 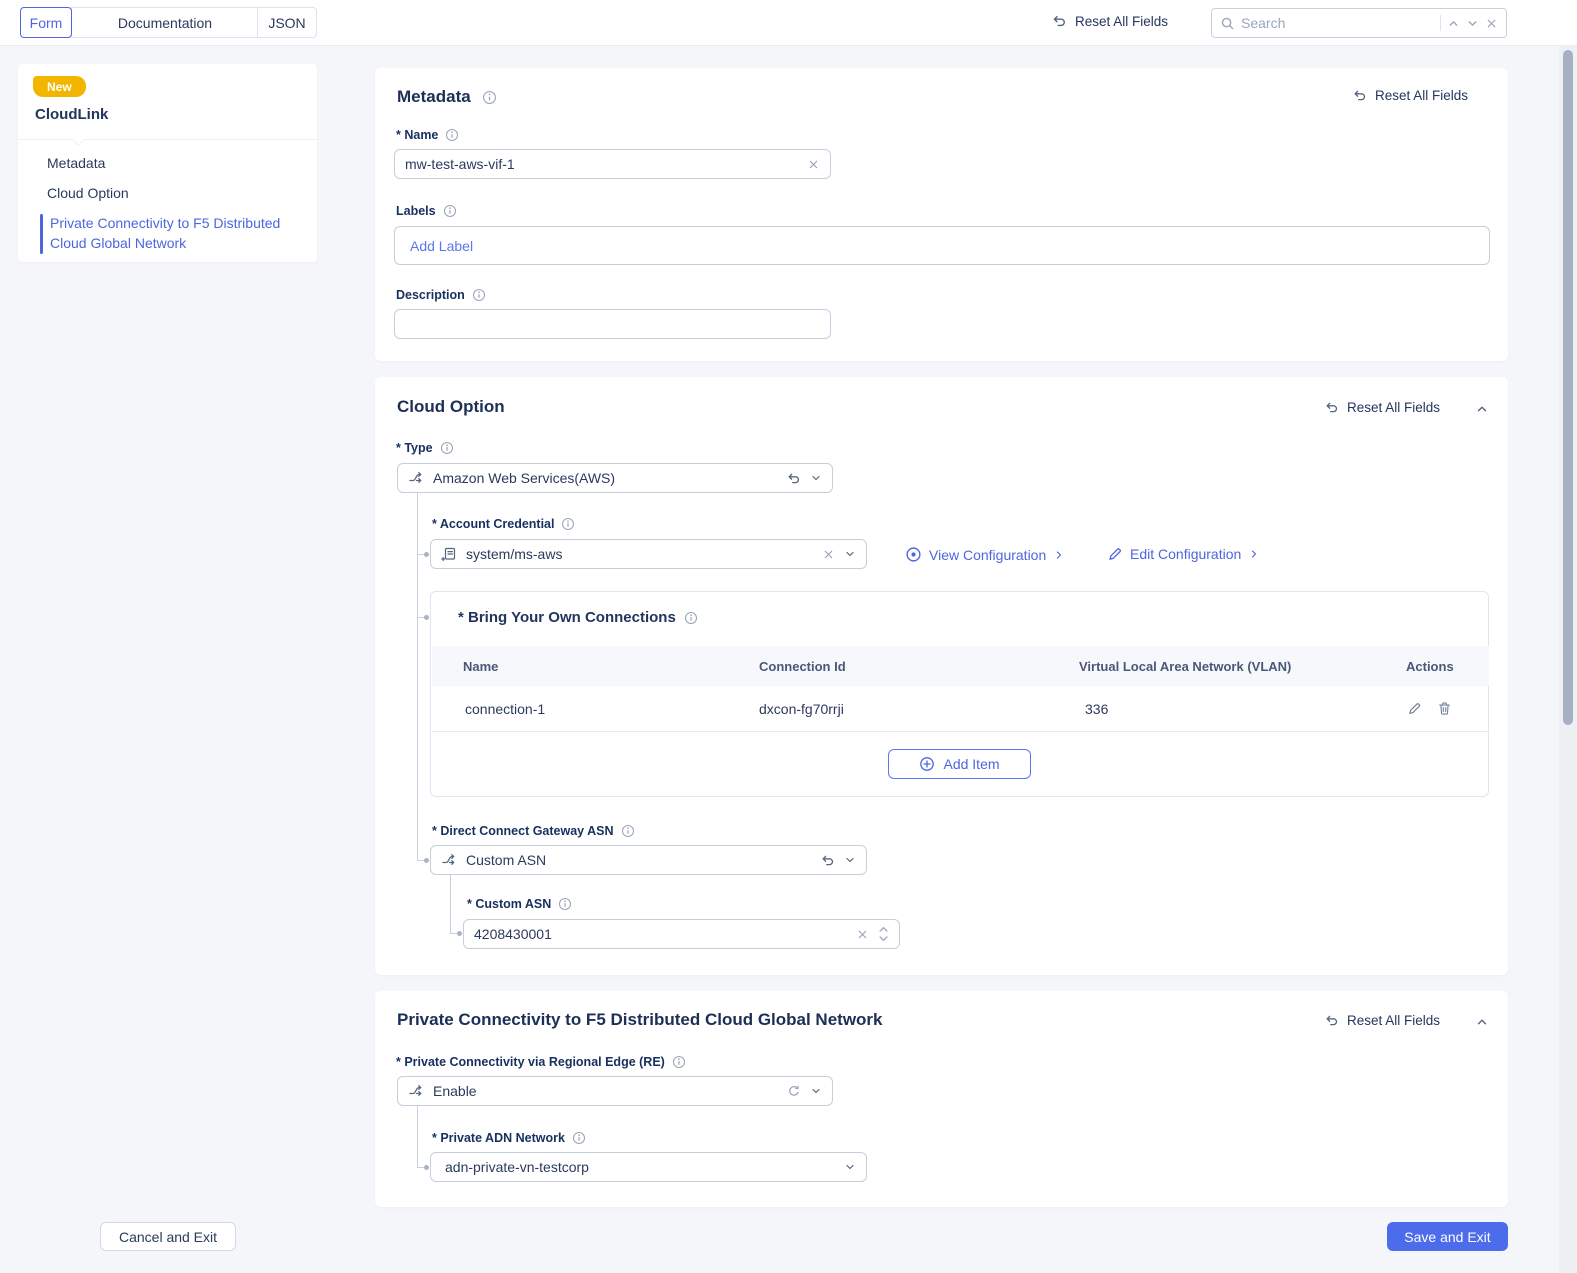 I want to click on search-prev-chevron-up-icon, so click(x=1453, y=23).